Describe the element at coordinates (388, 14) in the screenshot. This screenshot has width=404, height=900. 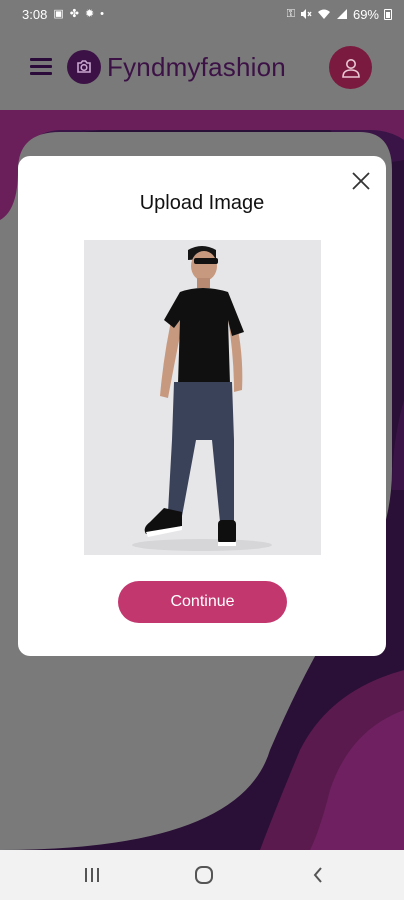
I see `battery-icon` at that location.